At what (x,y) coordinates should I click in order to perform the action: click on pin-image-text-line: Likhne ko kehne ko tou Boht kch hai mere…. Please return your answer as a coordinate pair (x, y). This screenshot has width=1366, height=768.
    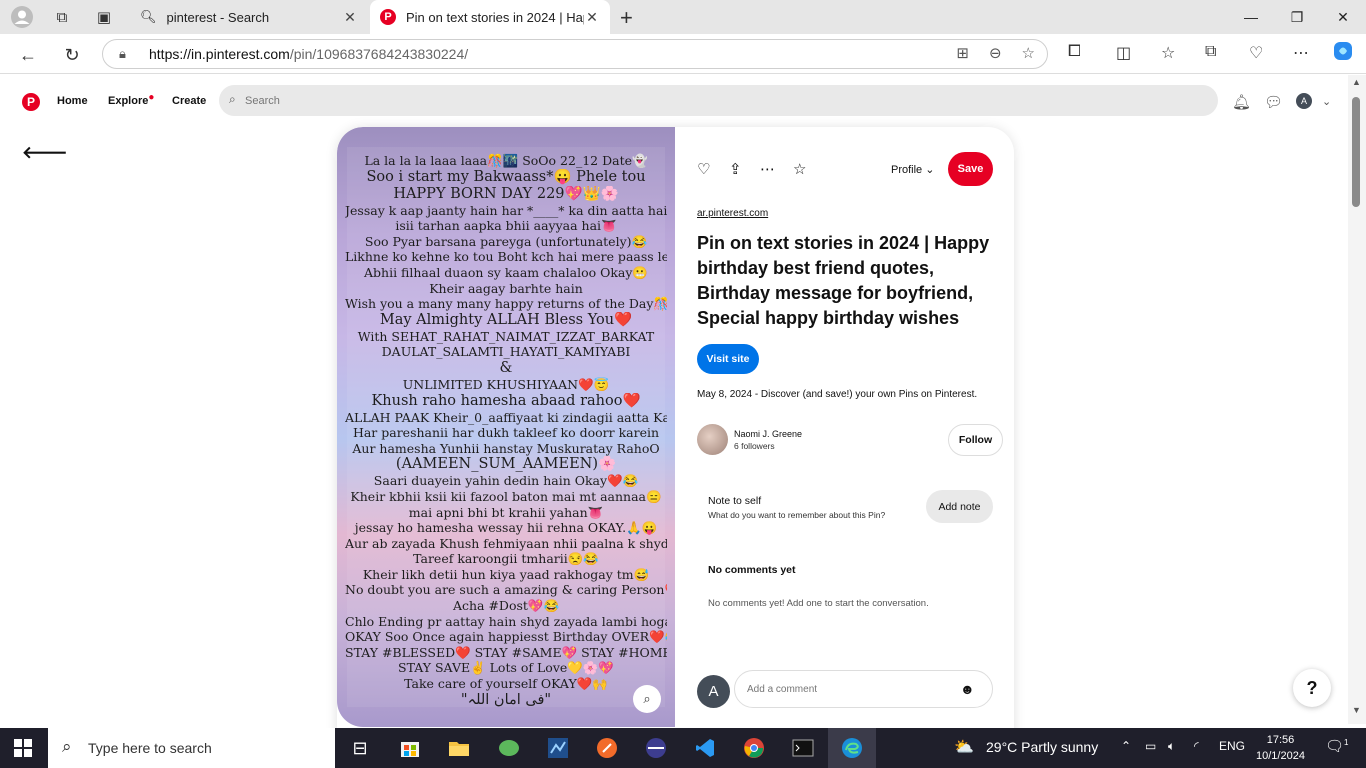
    Looking at the image, I should click on (506, 257).